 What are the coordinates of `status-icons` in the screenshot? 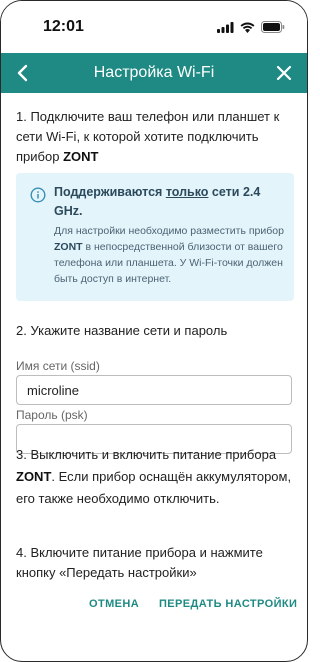 It's located at (251, 27).